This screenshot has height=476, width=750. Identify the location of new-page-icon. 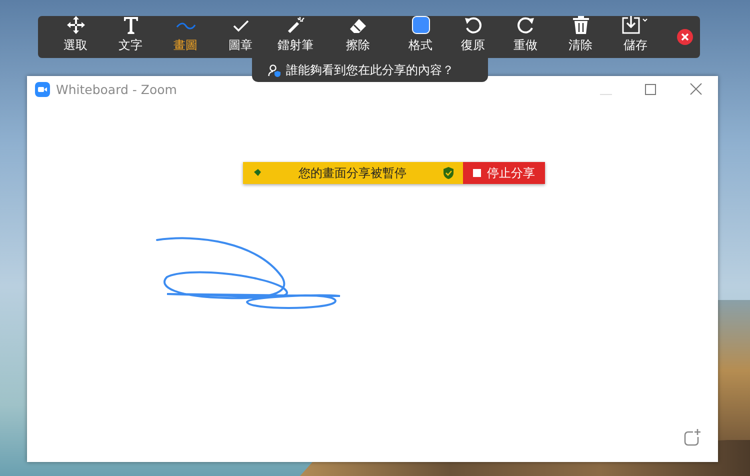
(692, 437).